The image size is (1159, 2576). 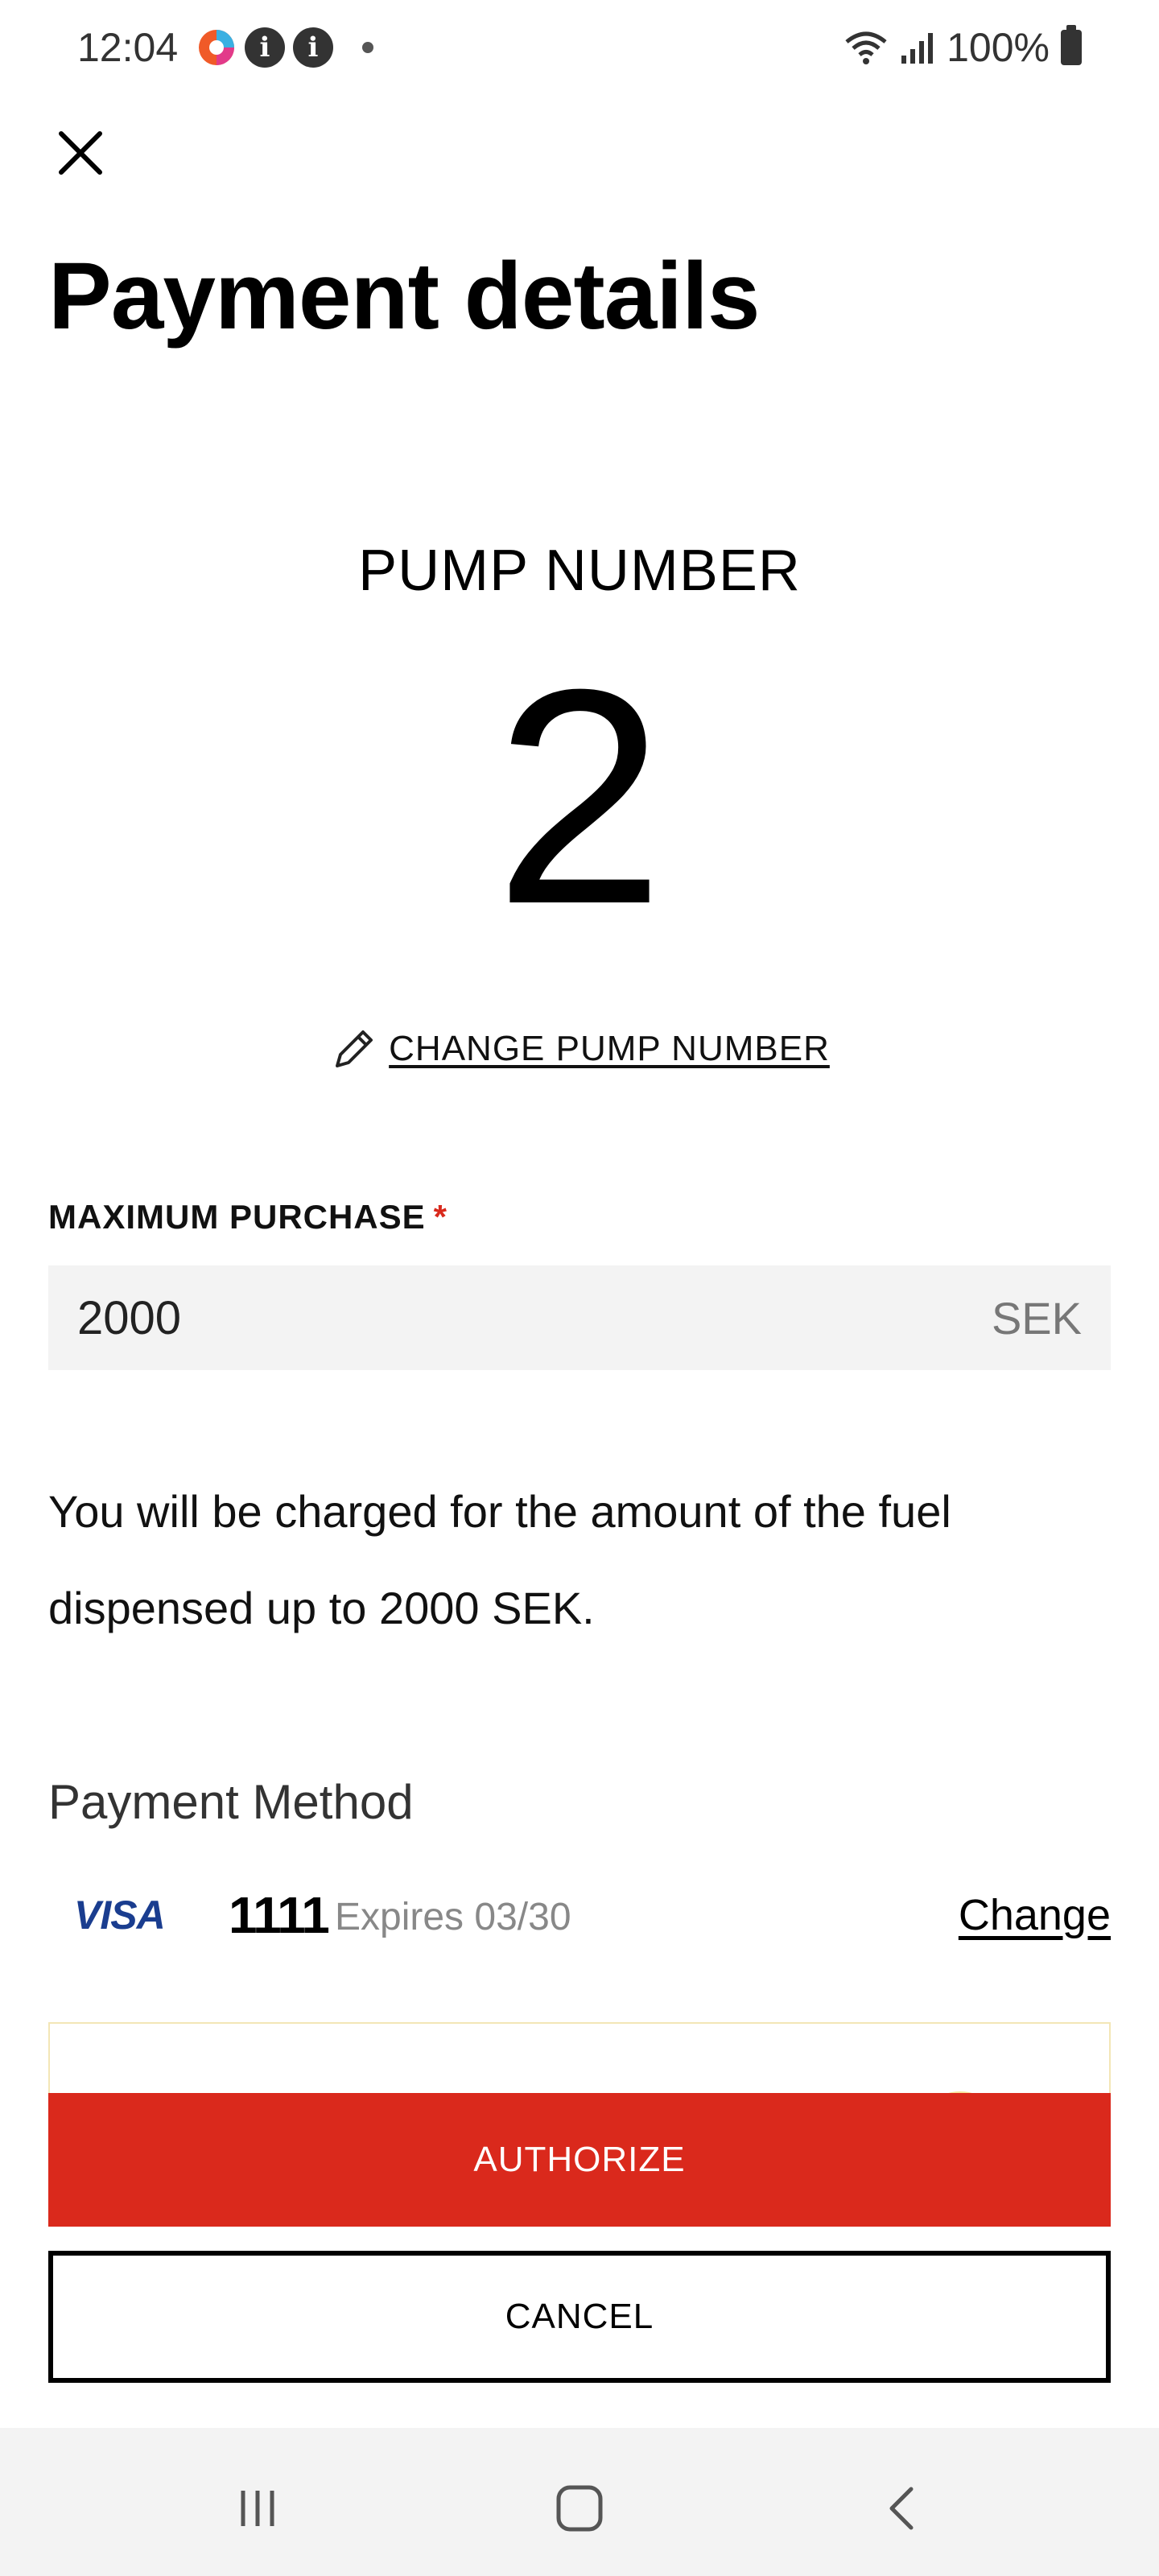 What do you see at coordinates (216, 47) in the screenshot?
I see `app-icon` at bounding box center [216, 47].